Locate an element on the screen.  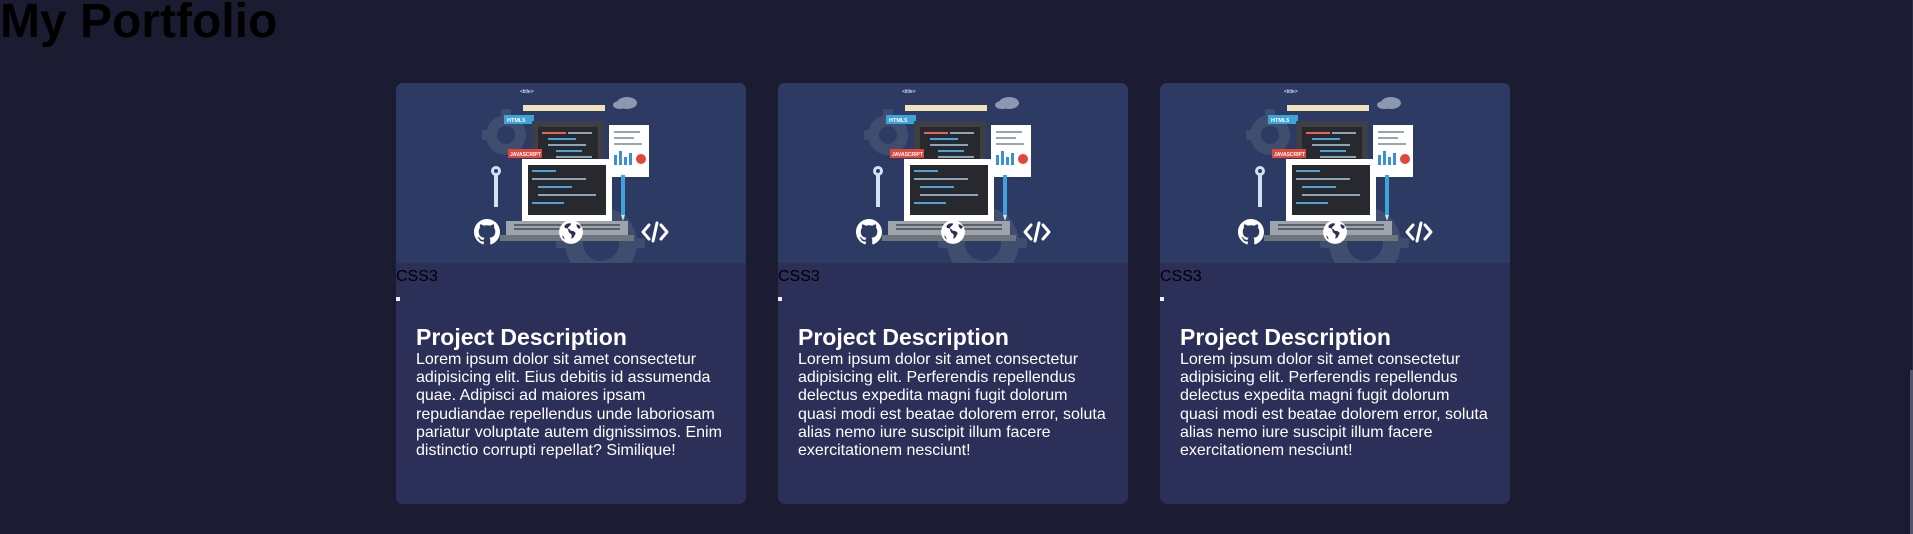
page-title: My Portfolio is located at coordinates (139, 24).